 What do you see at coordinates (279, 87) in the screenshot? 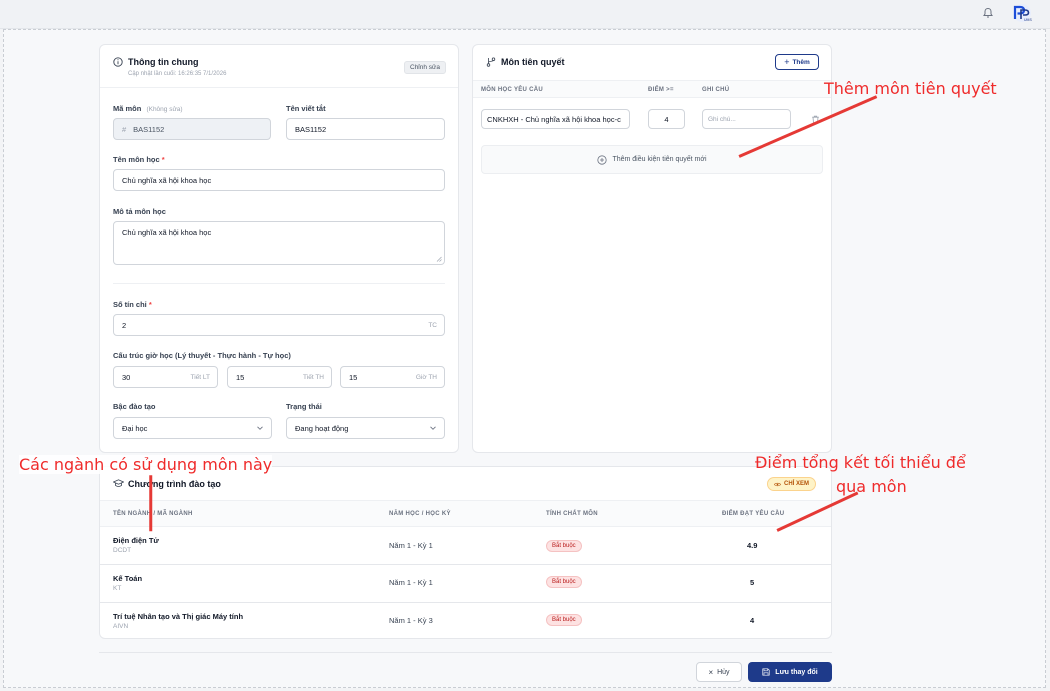
I see `divider` at bounding box center [279, 87].